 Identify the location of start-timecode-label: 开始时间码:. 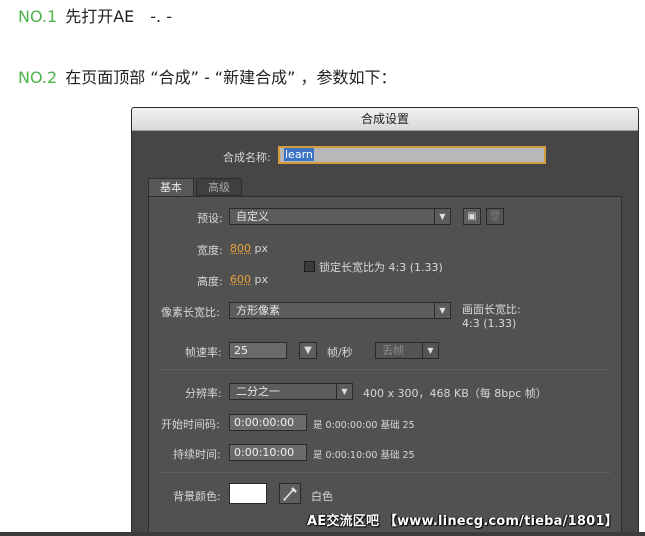
(190, 424).